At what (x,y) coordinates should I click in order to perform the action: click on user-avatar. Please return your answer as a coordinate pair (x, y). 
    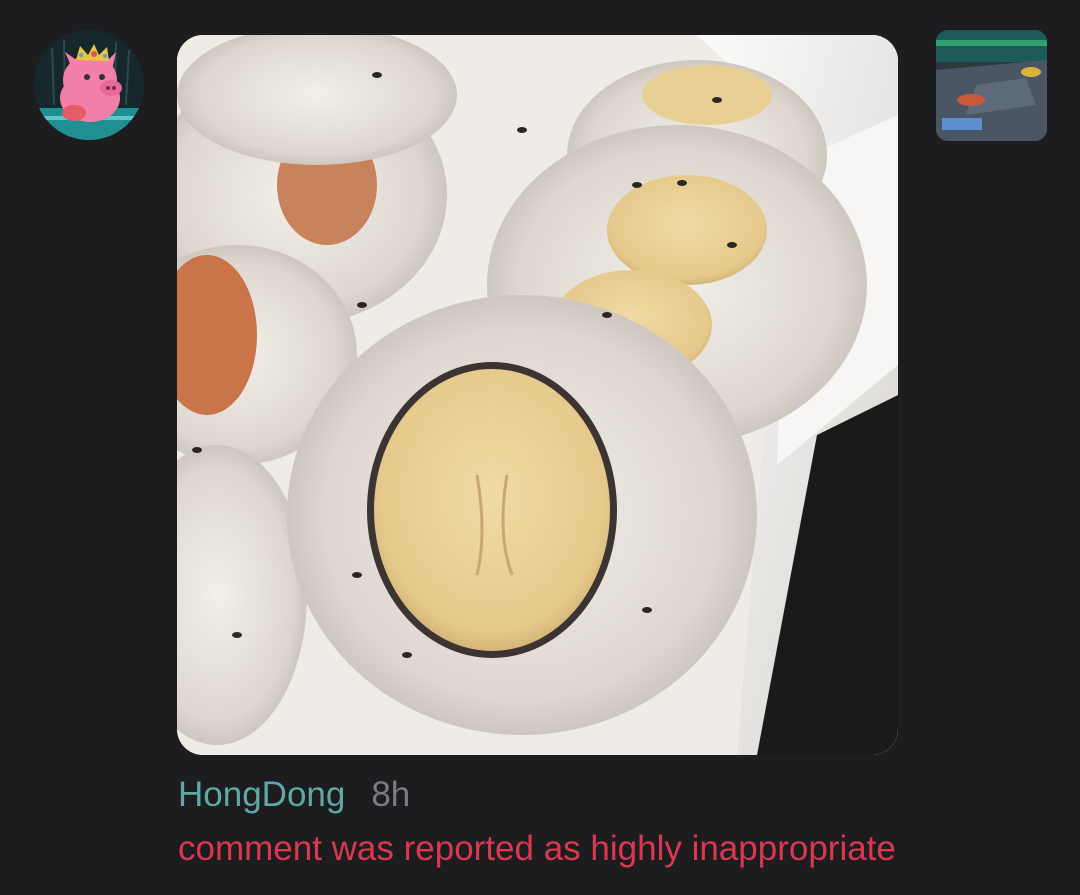
    Looking at the image, I should click on (89, 85).